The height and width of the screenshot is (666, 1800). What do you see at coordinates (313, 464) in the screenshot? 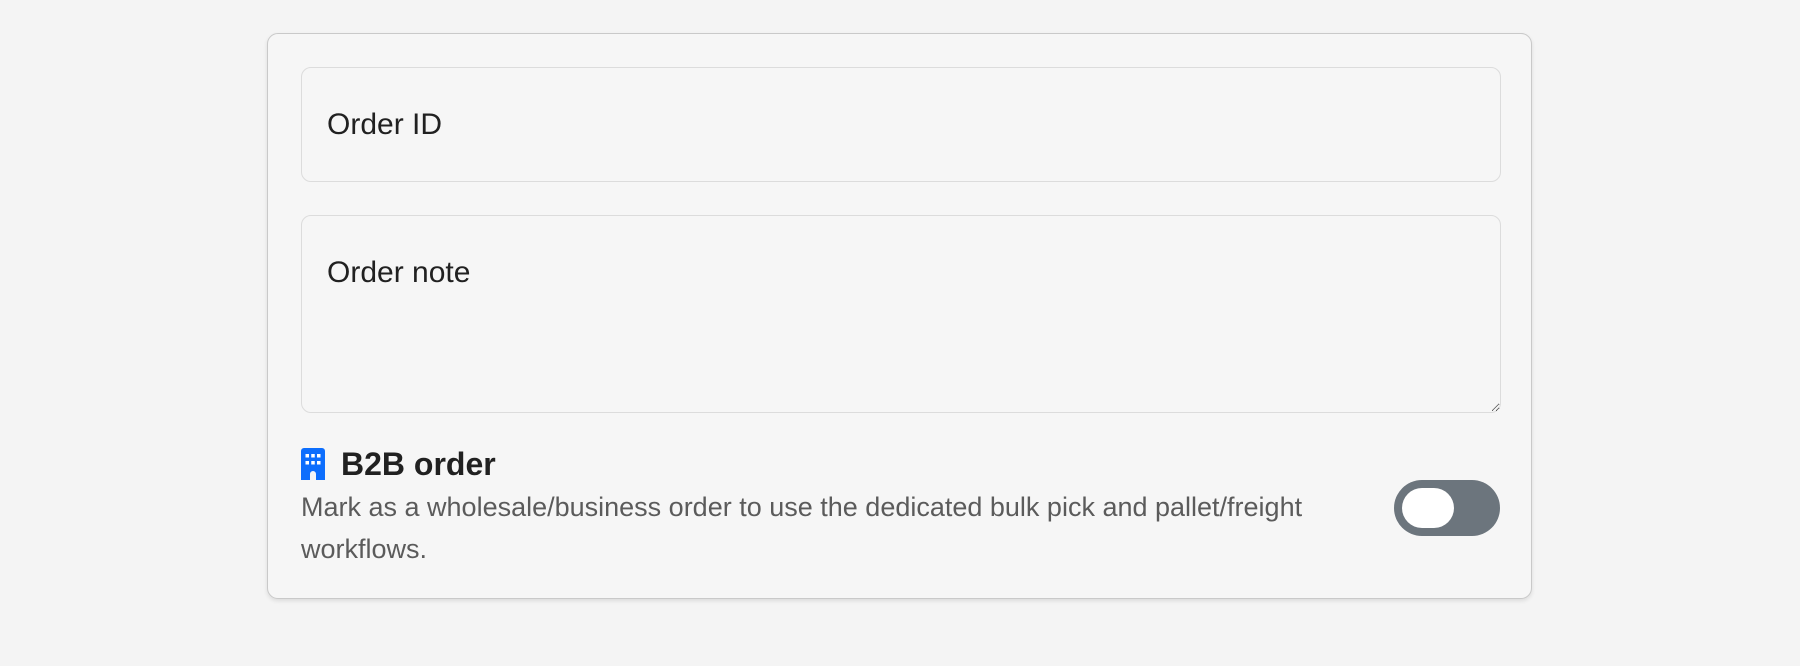
I see `building-icon` at bounding box center [313, 464].